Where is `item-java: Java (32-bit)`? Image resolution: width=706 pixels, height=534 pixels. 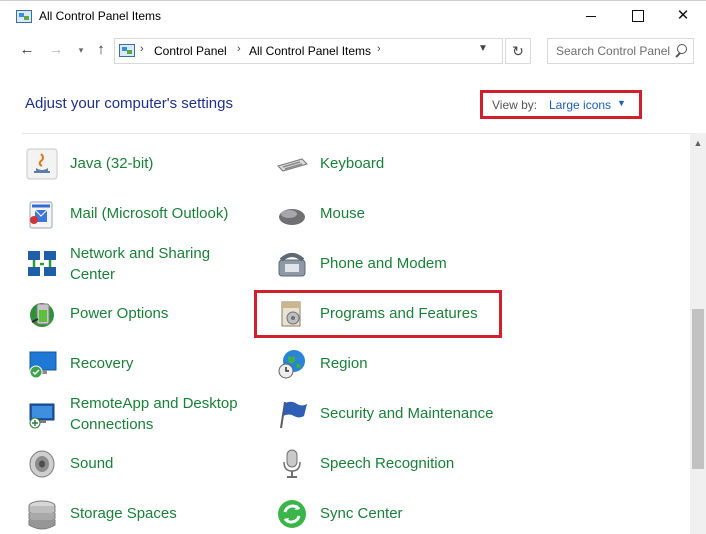 item-java: Java (32-bit) is located at coordinates (136, 168).